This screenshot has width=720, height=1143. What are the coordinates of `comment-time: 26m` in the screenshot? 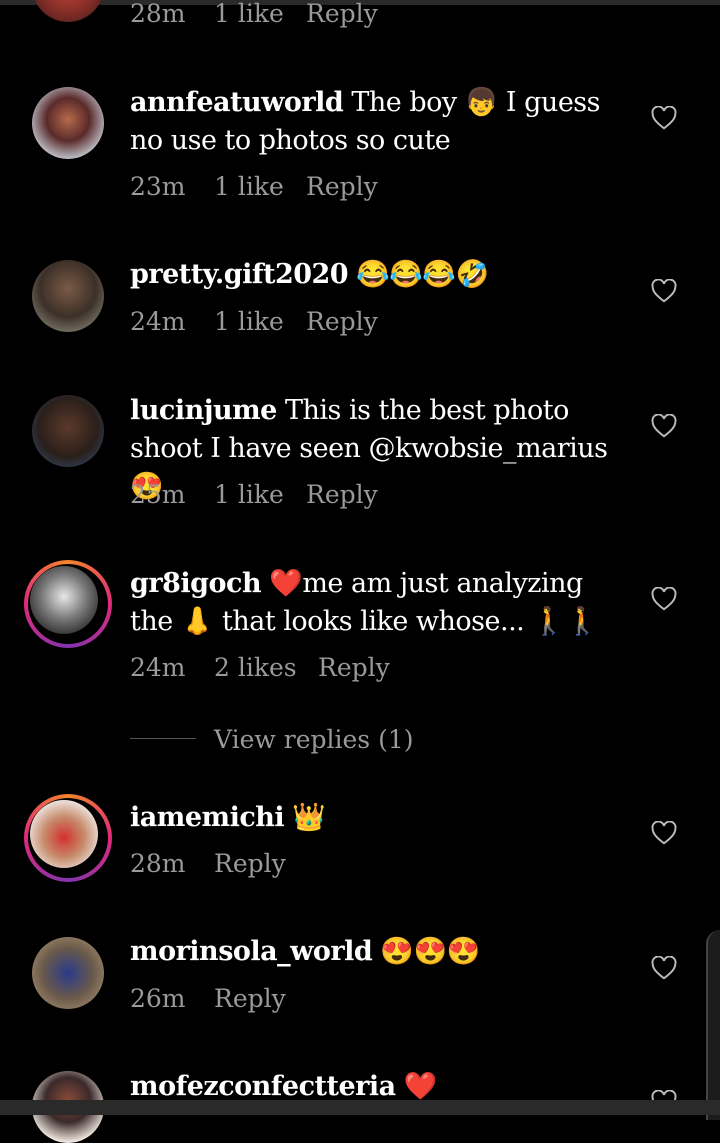 It's located at (158, 998).